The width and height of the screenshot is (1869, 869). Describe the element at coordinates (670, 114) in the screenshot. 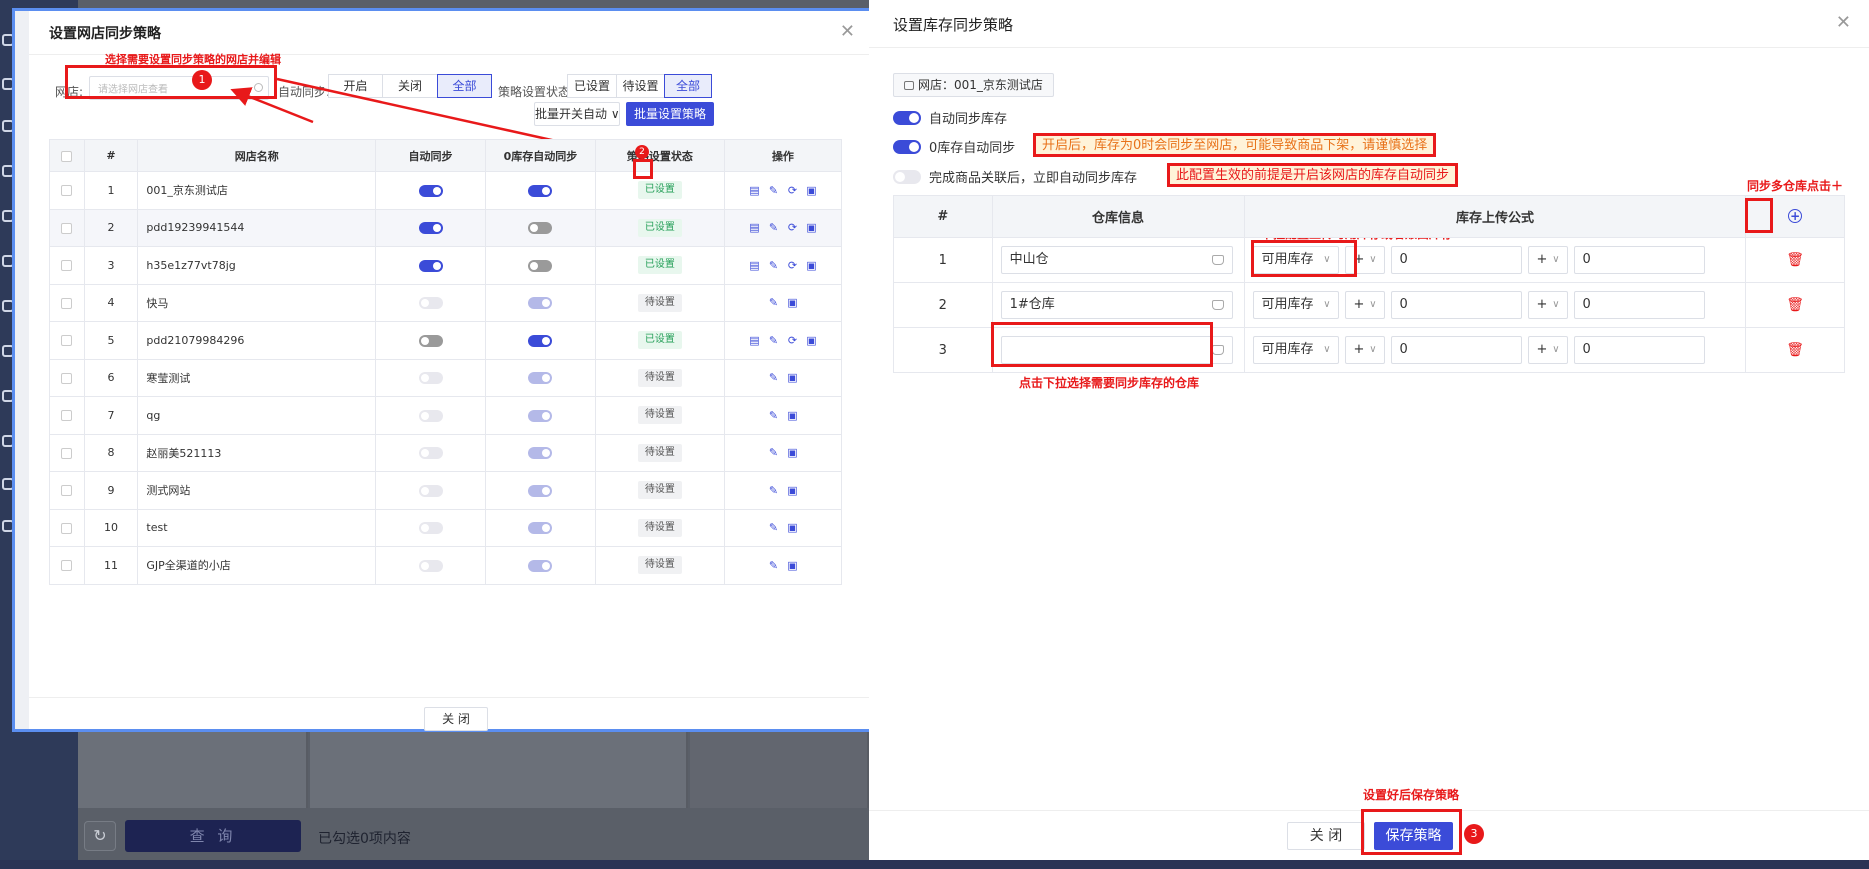

I see `batch-set-strategy-button: 批量设置策略` at that location.